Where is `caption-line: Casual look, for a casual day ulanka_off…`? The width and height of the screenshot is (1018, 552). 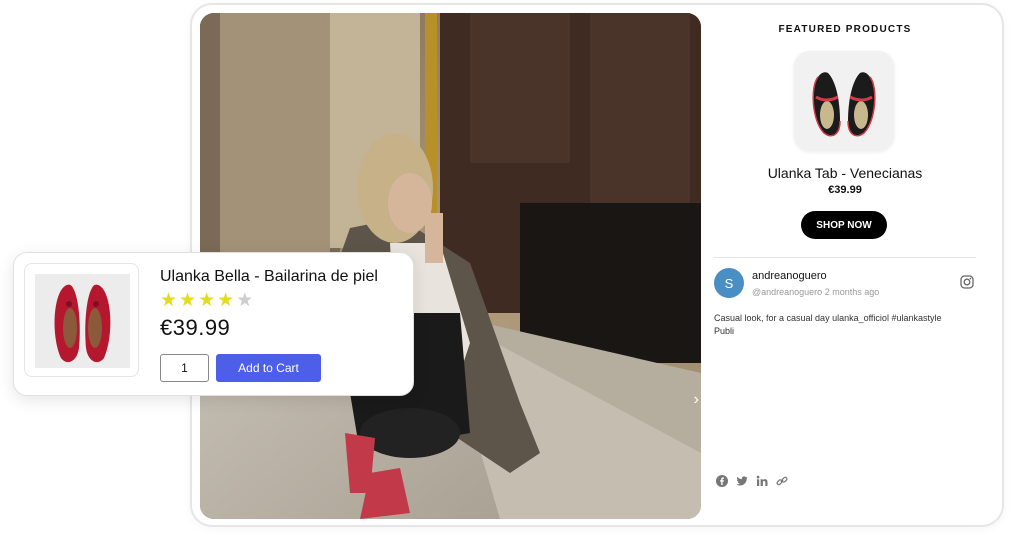 caption-line: Casual look, for a casual day ulanka_off… is located at coordinates (828, 318).